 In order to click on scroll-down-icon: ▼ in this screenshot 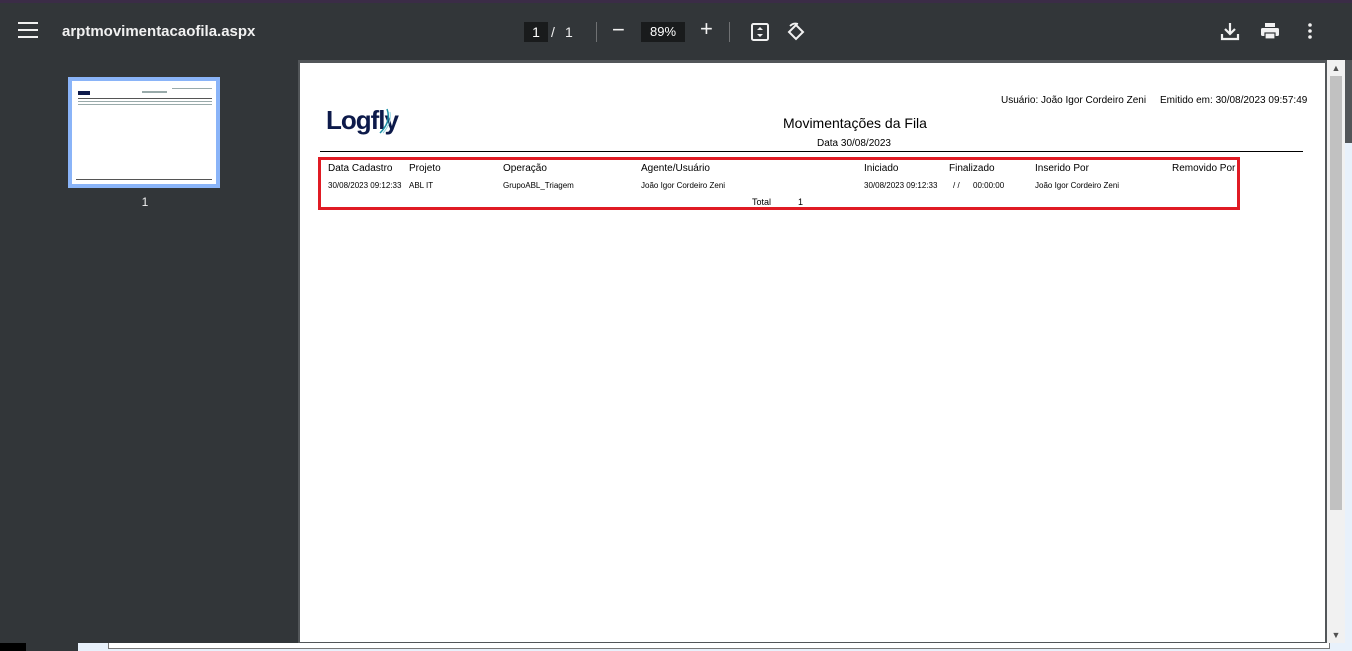, I will do `click(1336, 635)`.